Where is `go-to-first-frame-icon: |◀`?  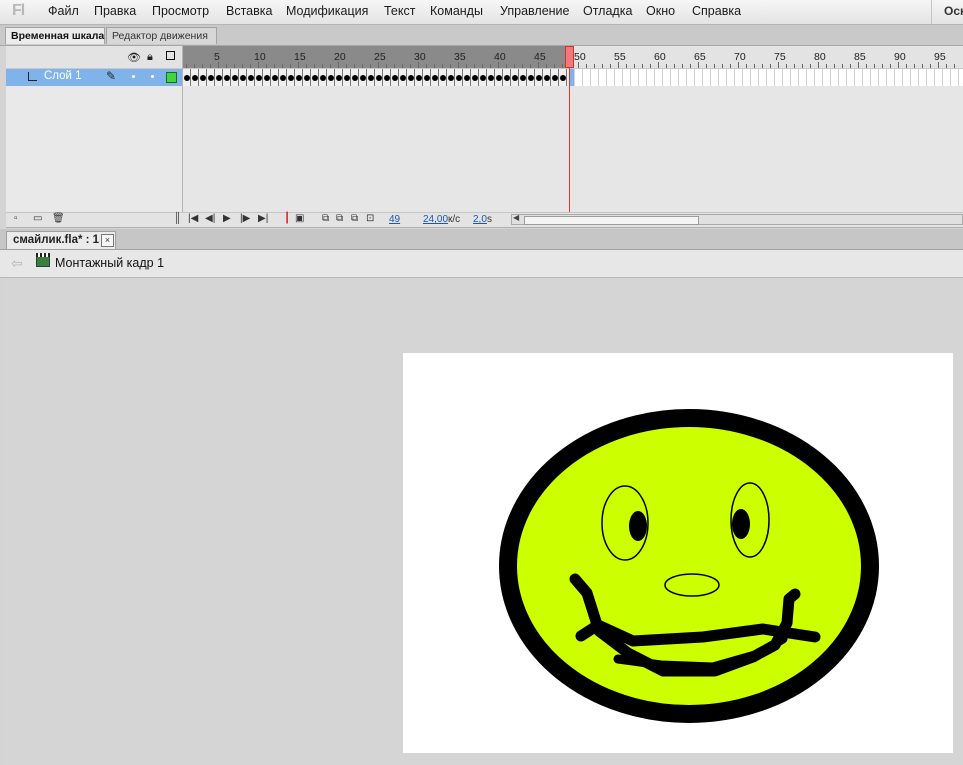 go-to-first-frame-icon: |◀ is located at coordinates (193, 218).